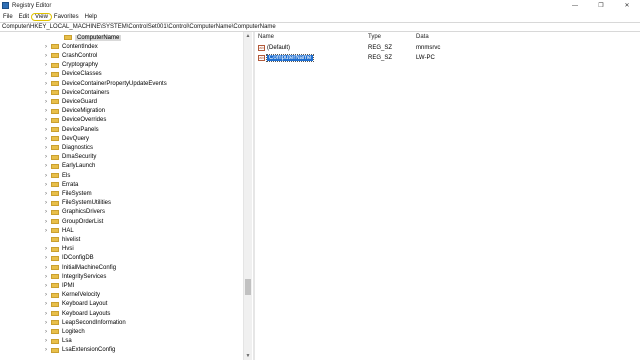 The image size is (640, 360). I want to click on tree-item: › KernelVelocity, so click(71, 295).